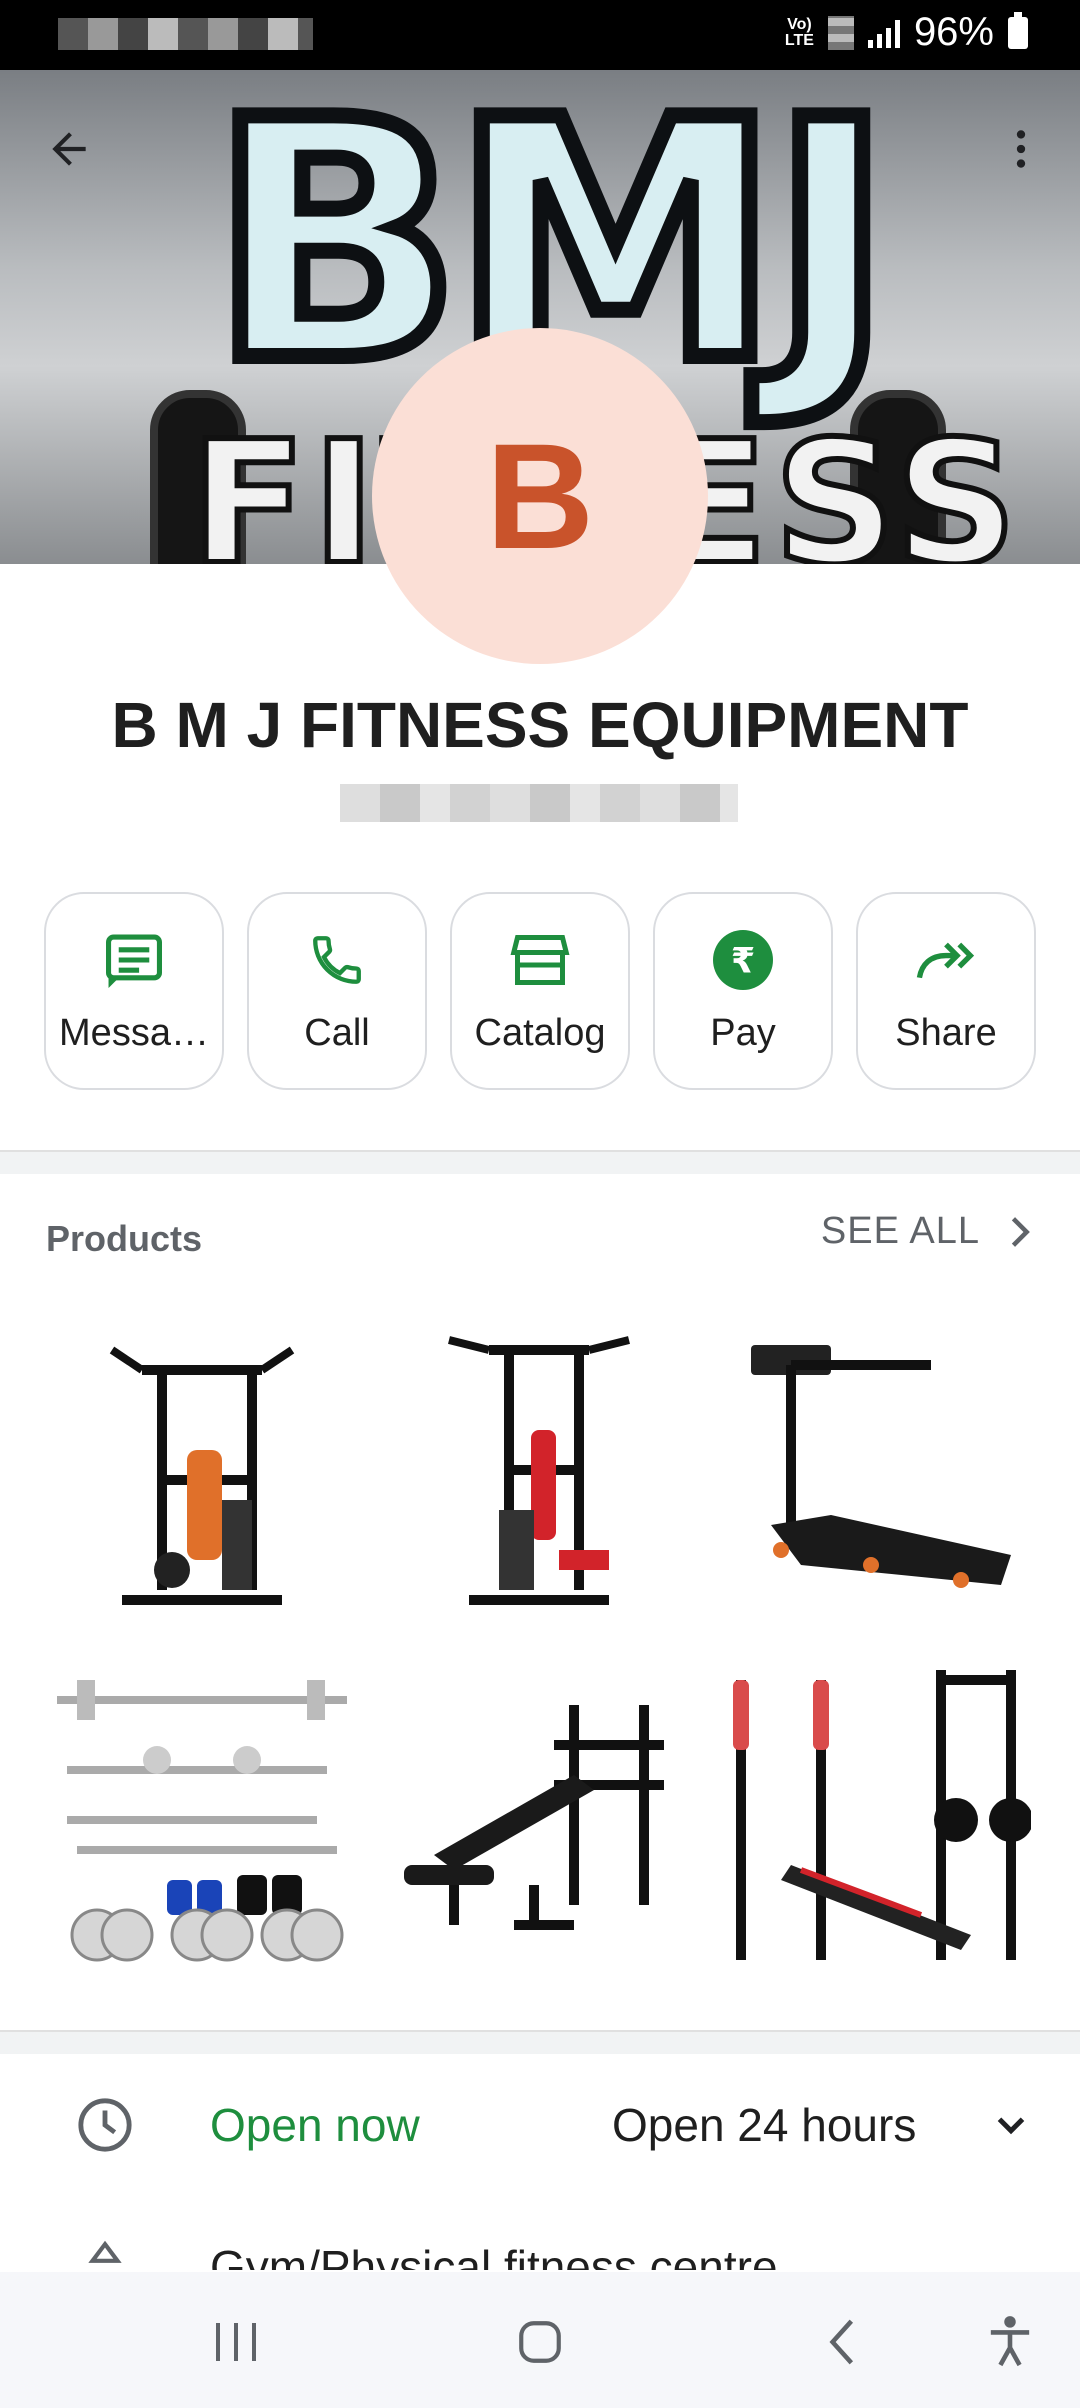 Image resolution: width=1080 pixels, height=2408 pixels. Describe the element at coordinates (337, 991) in the screenshot. I see `call-button: Call` at that location.